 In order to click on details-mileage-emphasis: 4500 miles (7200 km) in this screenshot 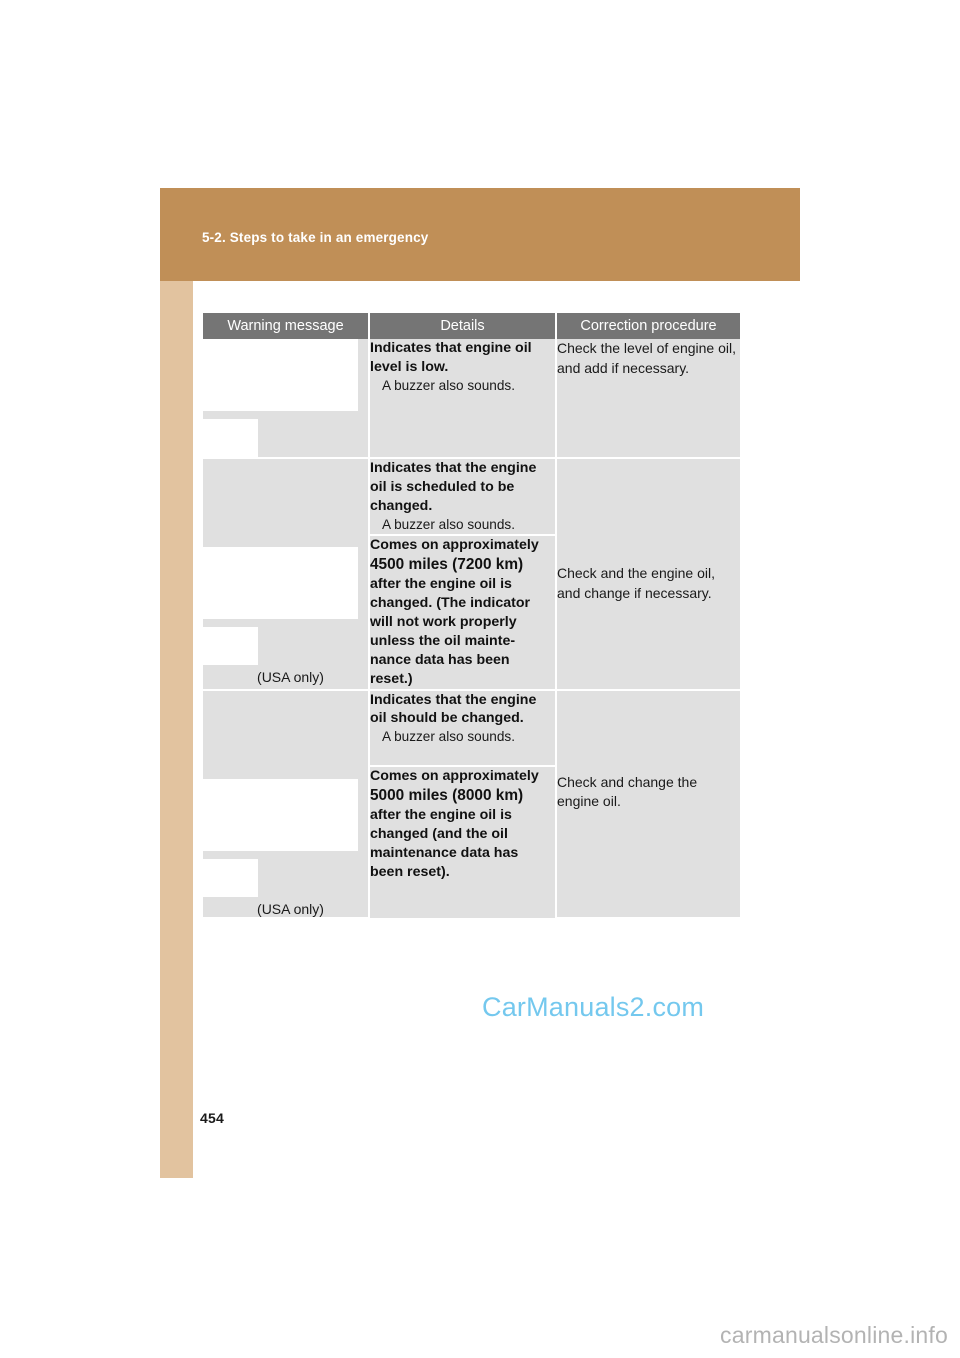, I will do `click(447, 564)`.